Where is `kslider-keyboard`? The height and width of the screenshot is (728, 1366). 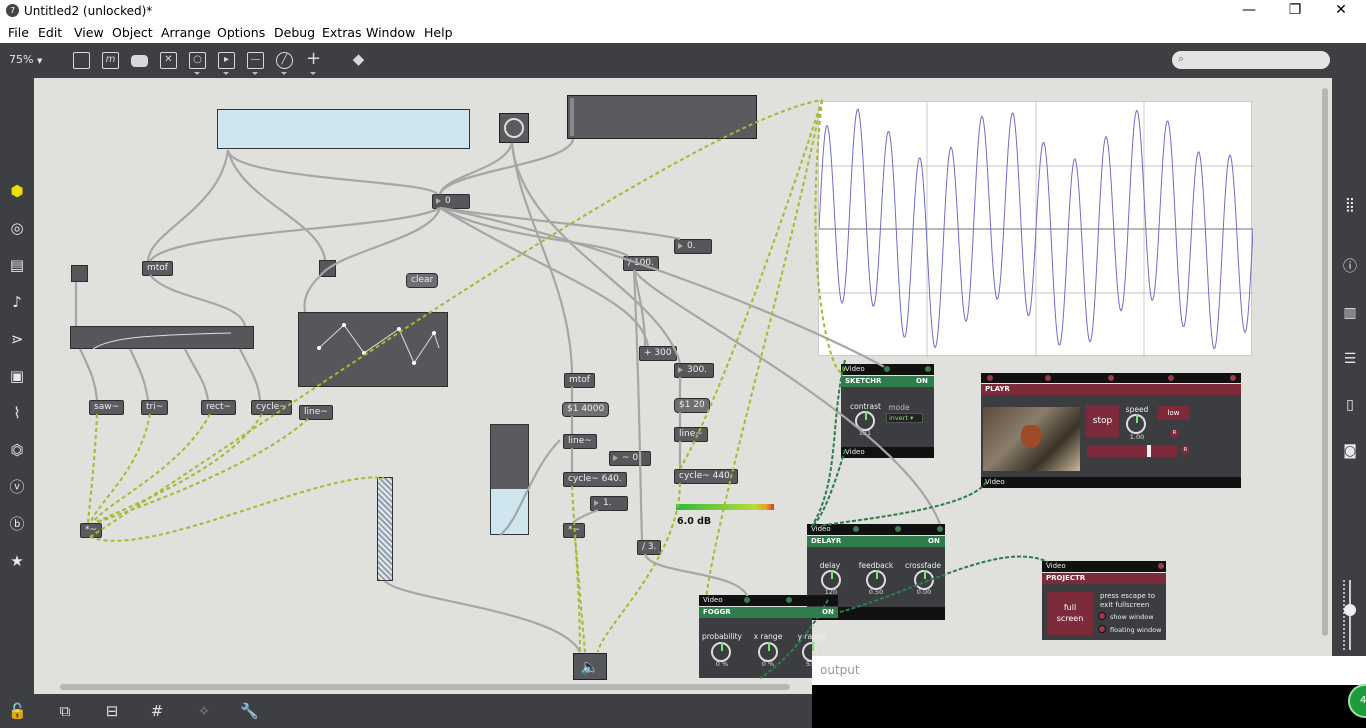 kslider-keyboard is located at coordinates (343, 129).